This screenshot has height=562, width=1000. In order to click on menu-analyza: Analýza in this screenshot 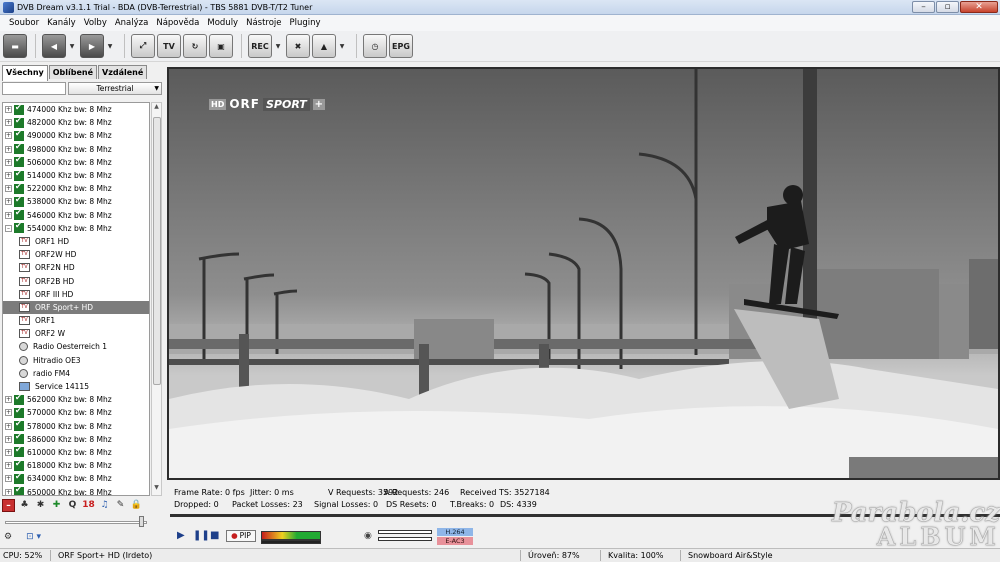, I will do `click(131, 23)`.